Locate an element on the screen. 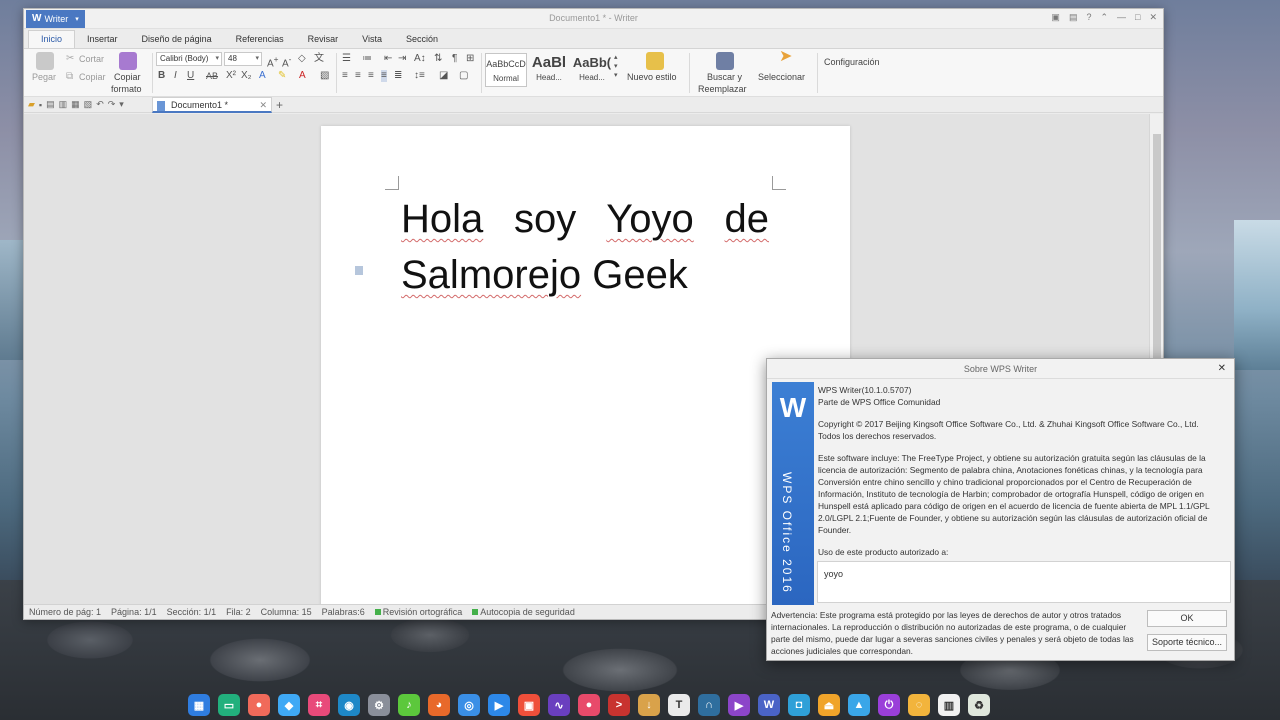 The width and height of the screenshot is (1280, 720). find-replace-line1: Buscar y is located at coordinates (724, 77).